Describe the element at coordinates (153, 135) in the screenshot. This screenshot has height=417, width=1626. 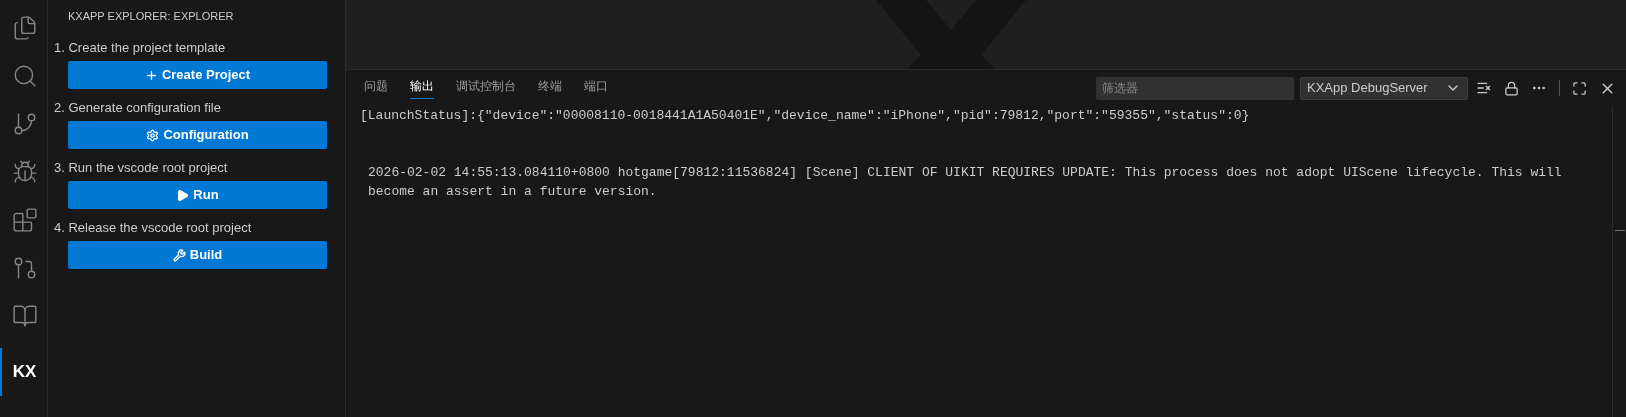
I see `gear-icon` at that location.